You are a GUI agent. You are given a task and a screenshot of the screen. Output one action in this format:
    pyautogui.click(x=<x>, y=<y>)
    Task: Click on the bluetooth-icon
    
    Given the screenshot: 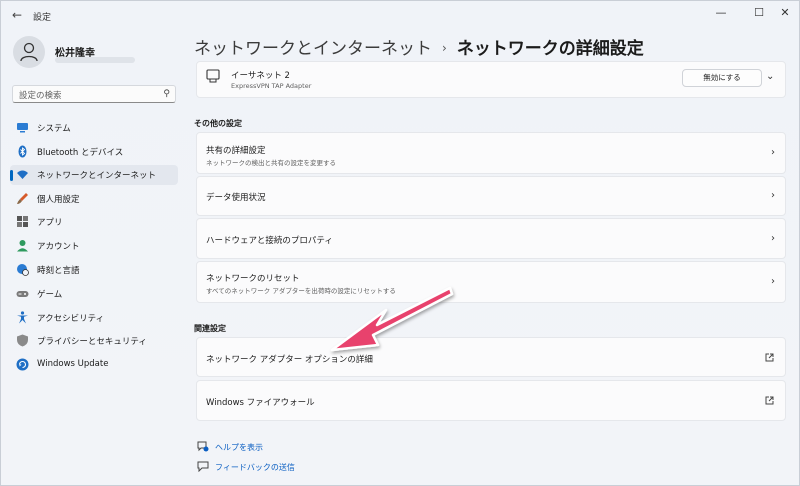 What is the action you would take?
    pyautogui.click(x=22, y=151)
    